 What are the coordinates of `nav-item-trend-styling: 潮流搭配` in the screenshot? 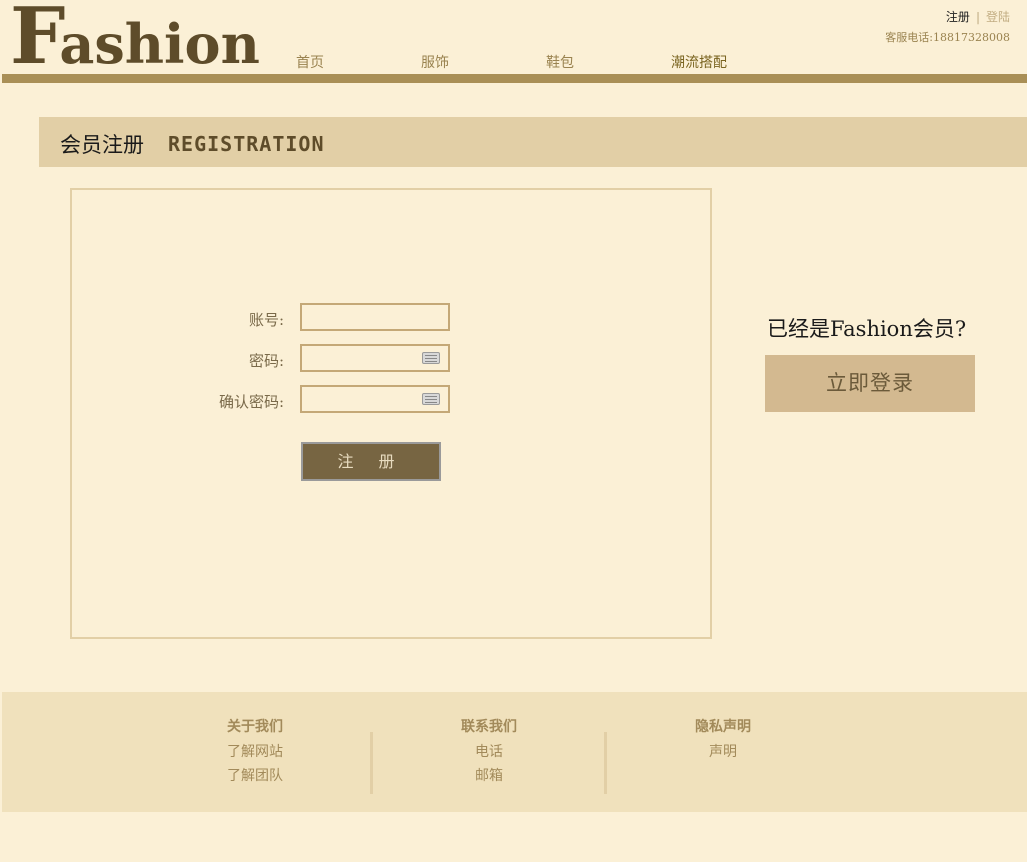 It's located at (699, 62).